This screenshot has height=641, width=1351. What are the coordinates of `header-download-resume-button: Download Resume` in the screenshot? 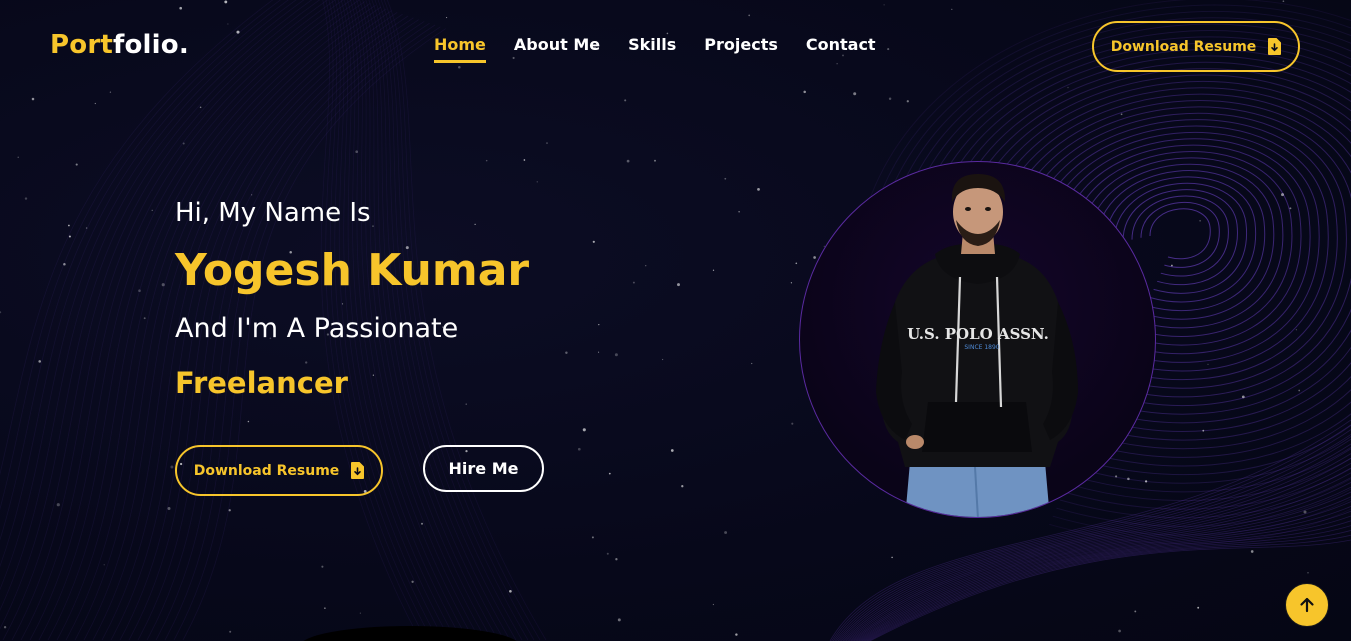 It's located at (1196, 46).